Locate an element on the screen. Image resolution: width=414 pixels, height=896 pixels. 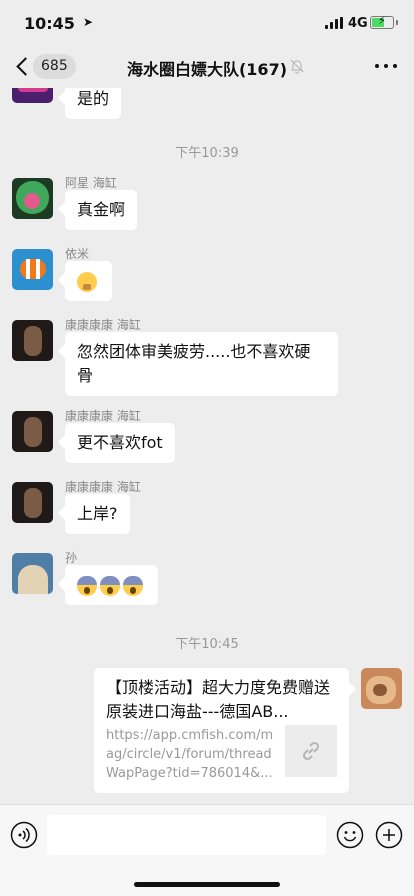
emoji-icon is located at coordinates (350, 835).